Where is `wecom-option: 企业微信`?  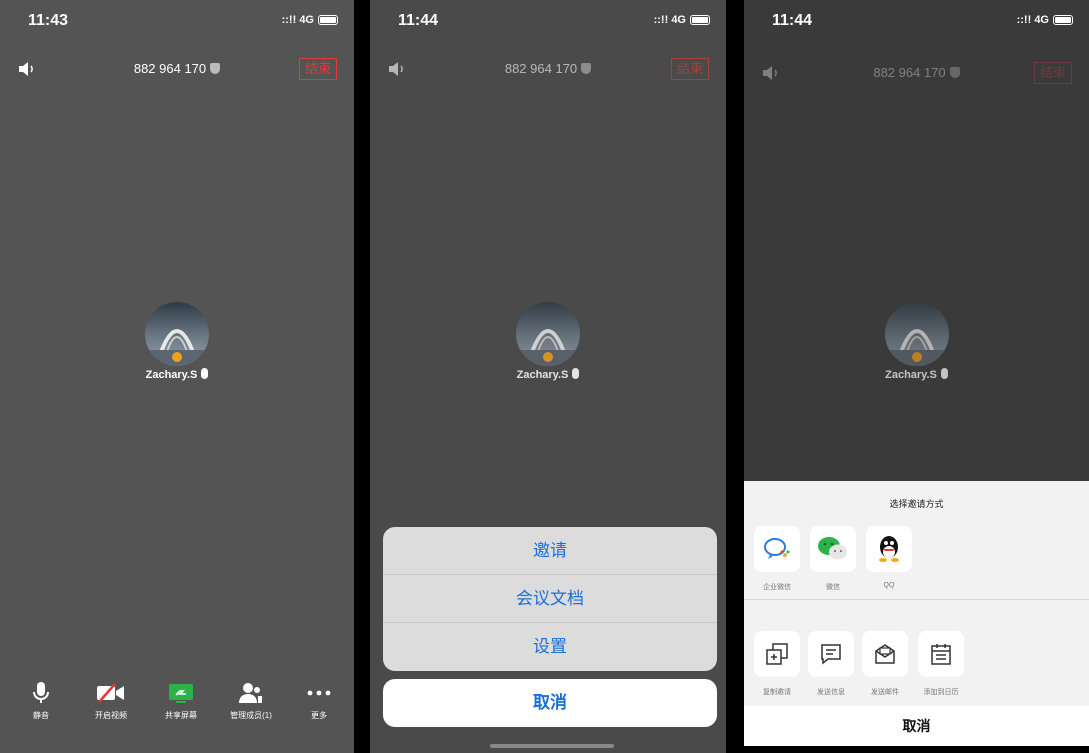
wecom-option: 企业微信 is located at coordinates (777, 559).